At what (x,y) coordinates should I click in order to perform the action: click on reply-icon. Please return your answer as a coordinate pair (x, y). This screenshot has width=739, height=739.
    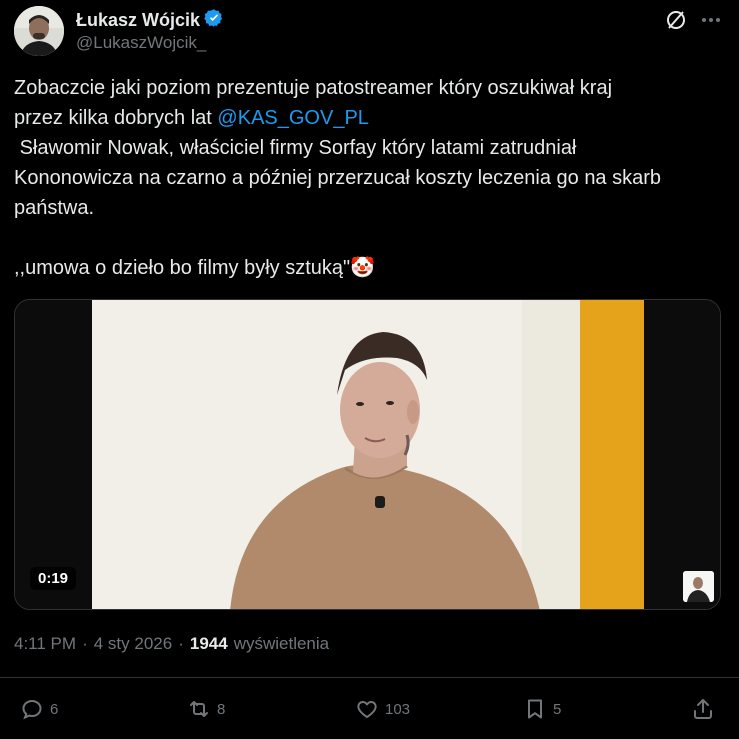
    Looking at the image, I should click on (32, 709).